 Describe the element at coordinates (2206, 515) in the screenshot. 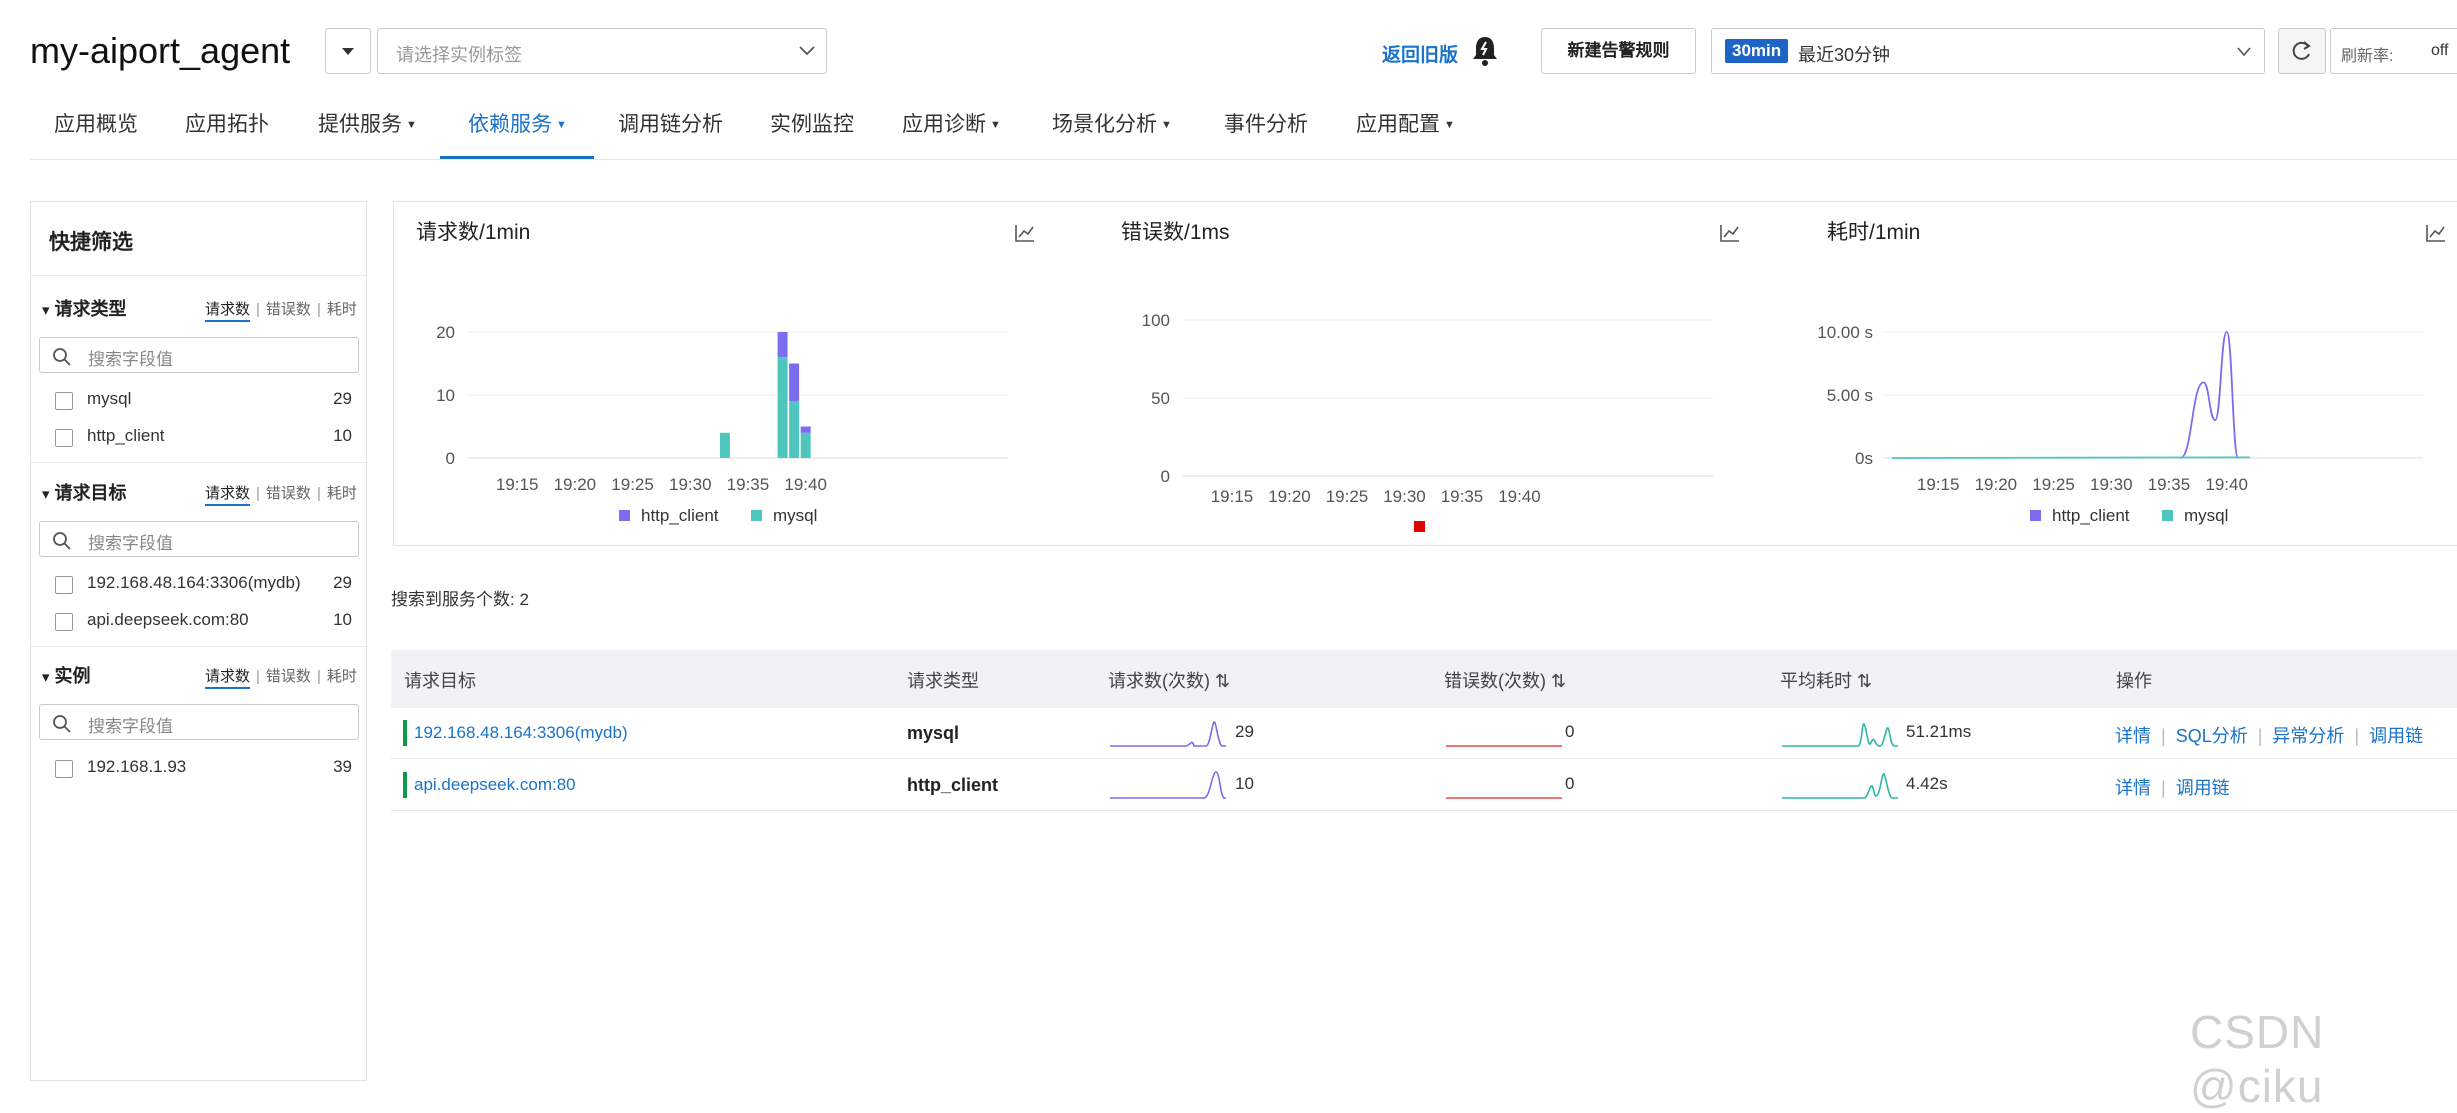

I see `legend-label: mysql` at that location.